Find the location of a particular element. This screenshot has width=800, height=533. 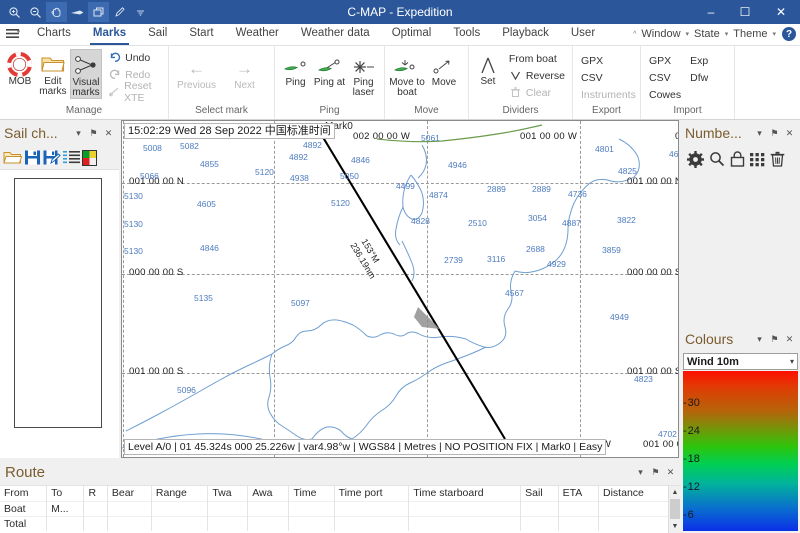

depth-sounding: 2688 is located at coordinates (535, 249).